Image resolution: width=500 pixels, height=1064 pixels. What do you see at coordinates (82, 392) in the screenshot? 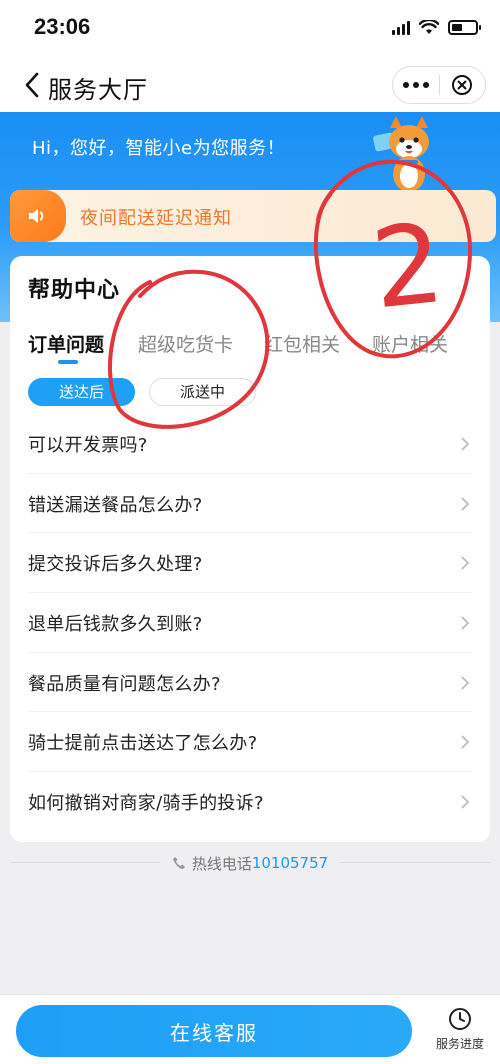
I see `chip-after-delivery: 送达后` at bounding box center [82, 392].